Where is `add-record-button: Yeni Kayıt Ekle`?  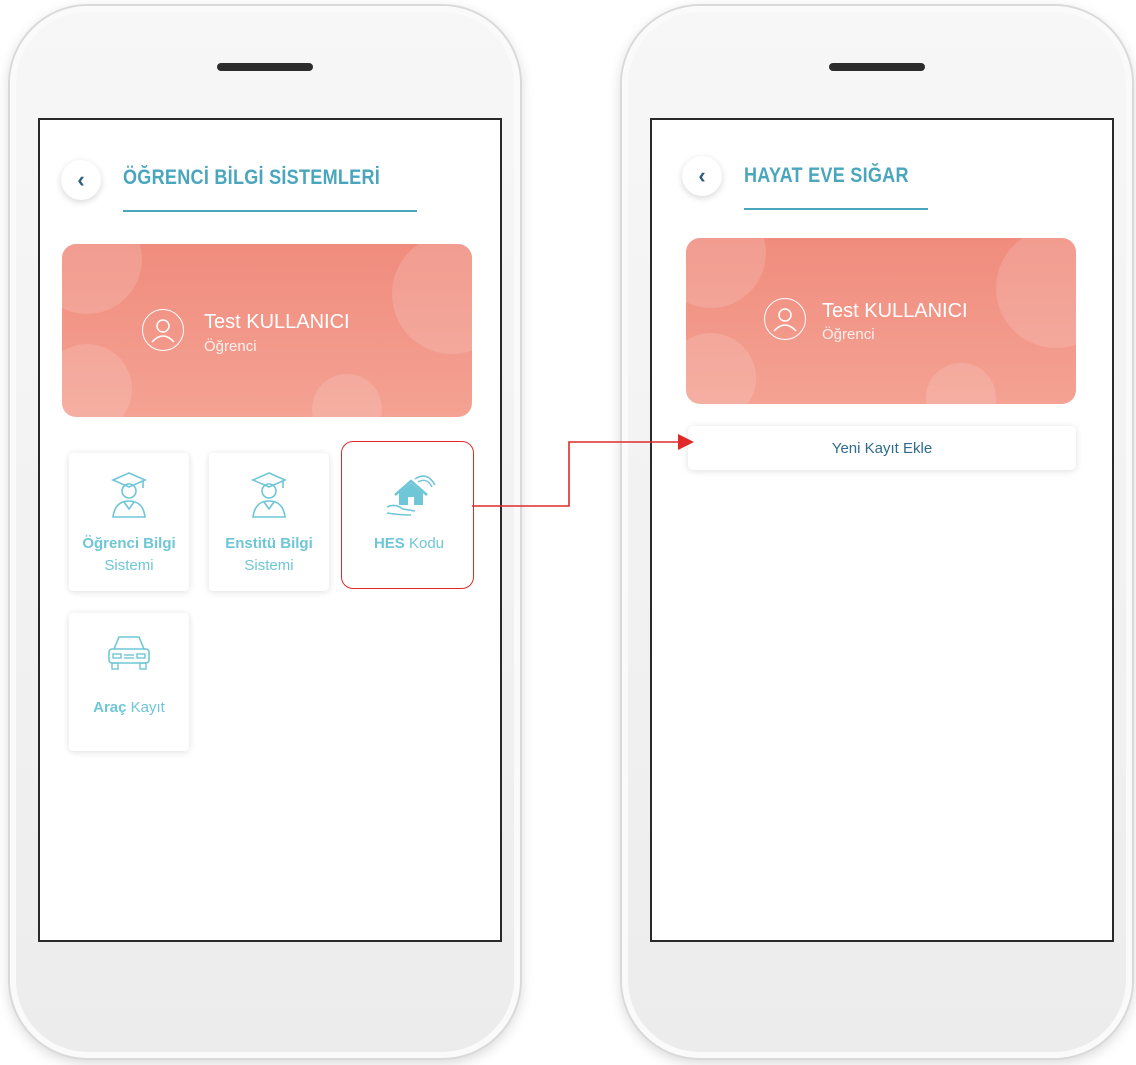
add-record-button: Yeni Kayıt Ekle is located at coordinates (882, 448).